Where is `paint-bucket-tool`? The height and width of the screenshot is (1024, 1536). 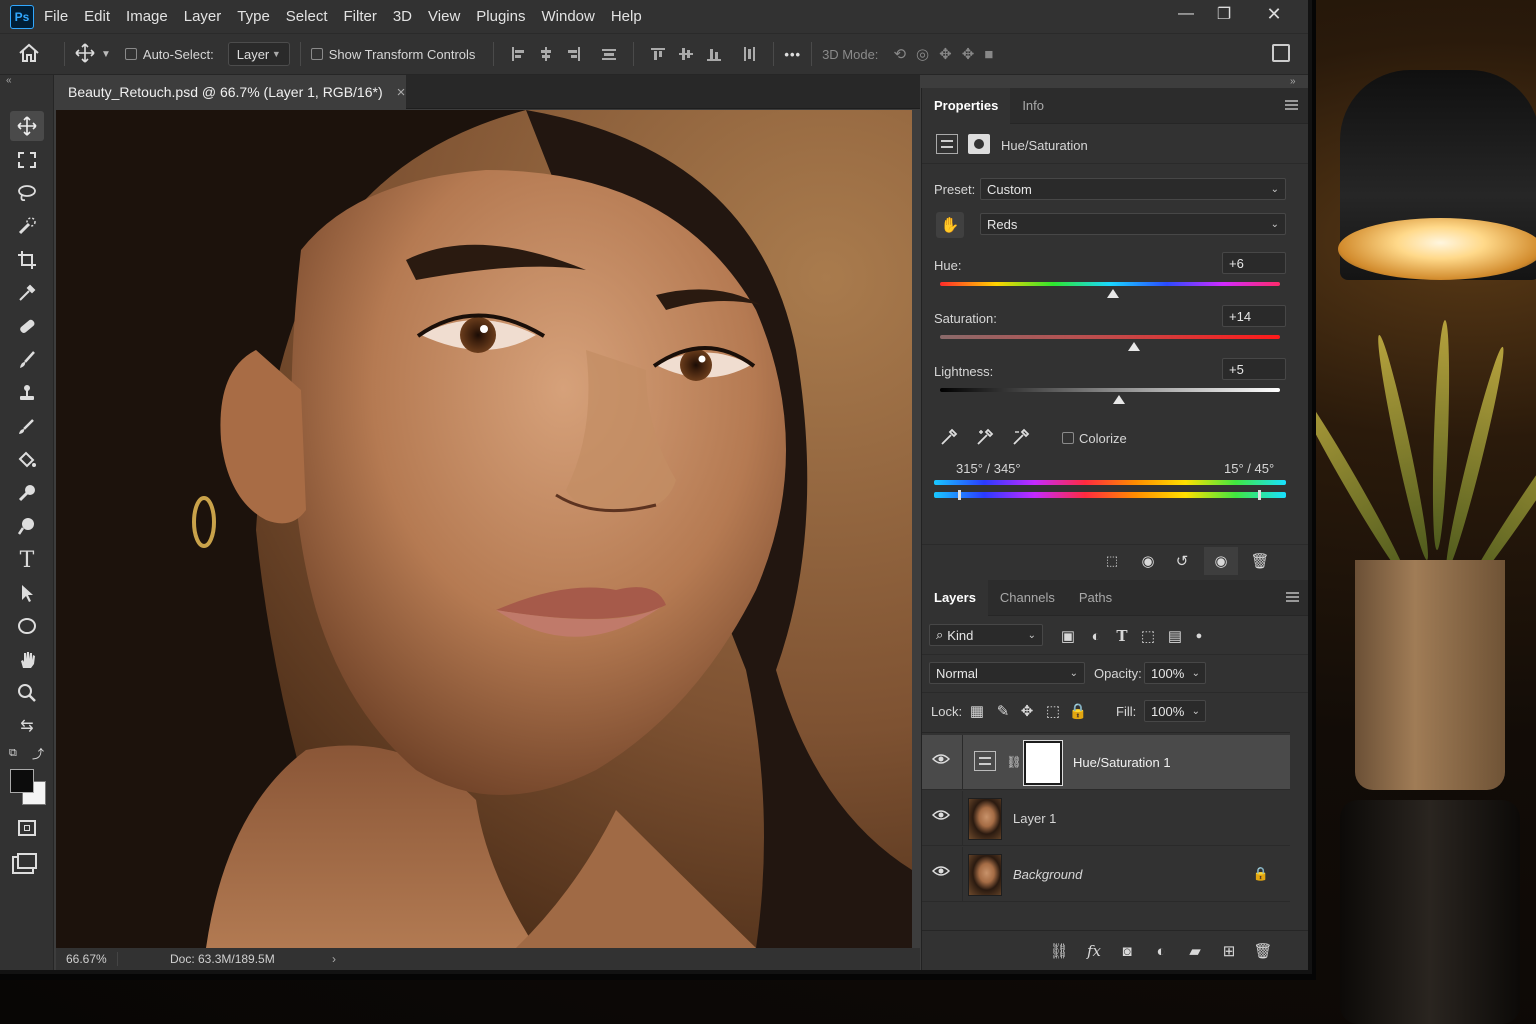
paint-bucket-tool is located at coordinates (27, 460).